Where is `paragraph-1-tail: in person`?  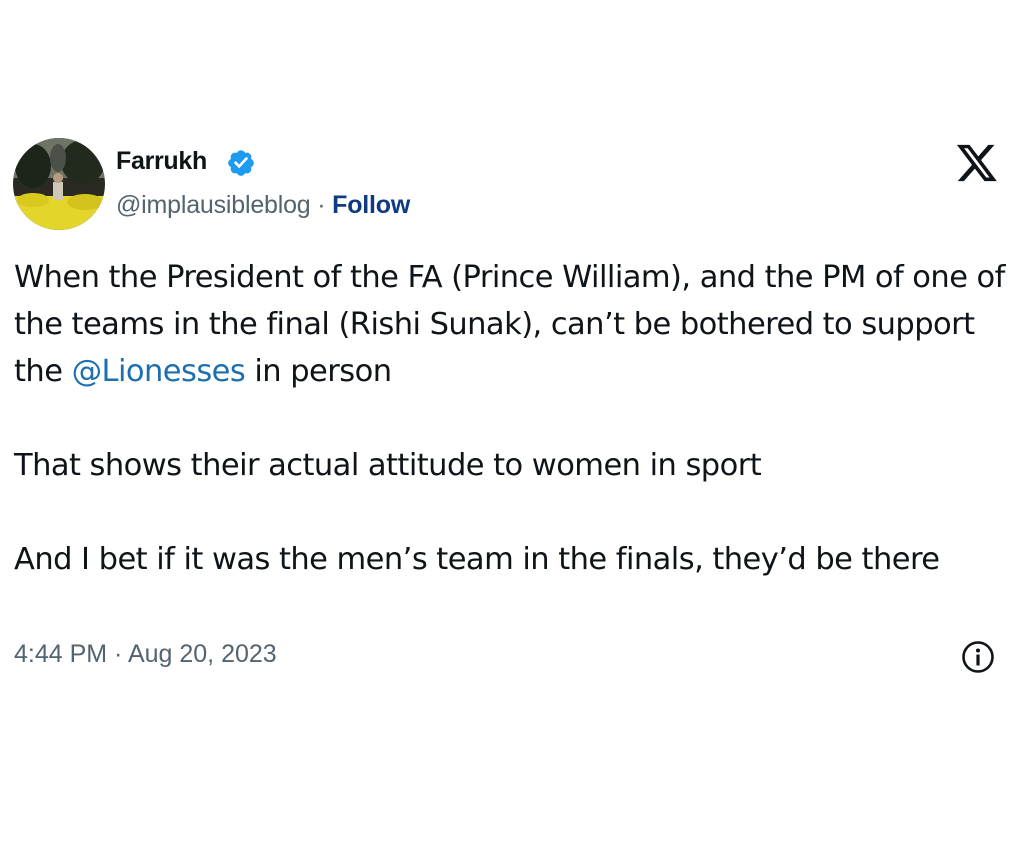 paragraph-1-tail: in person is located at coordinates (318, 371).